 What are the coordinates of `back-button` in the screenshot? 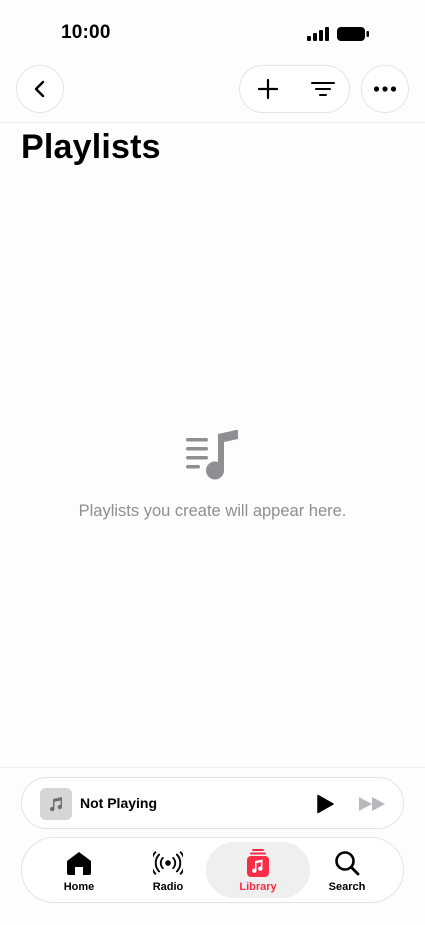 It's located at (40, 89).